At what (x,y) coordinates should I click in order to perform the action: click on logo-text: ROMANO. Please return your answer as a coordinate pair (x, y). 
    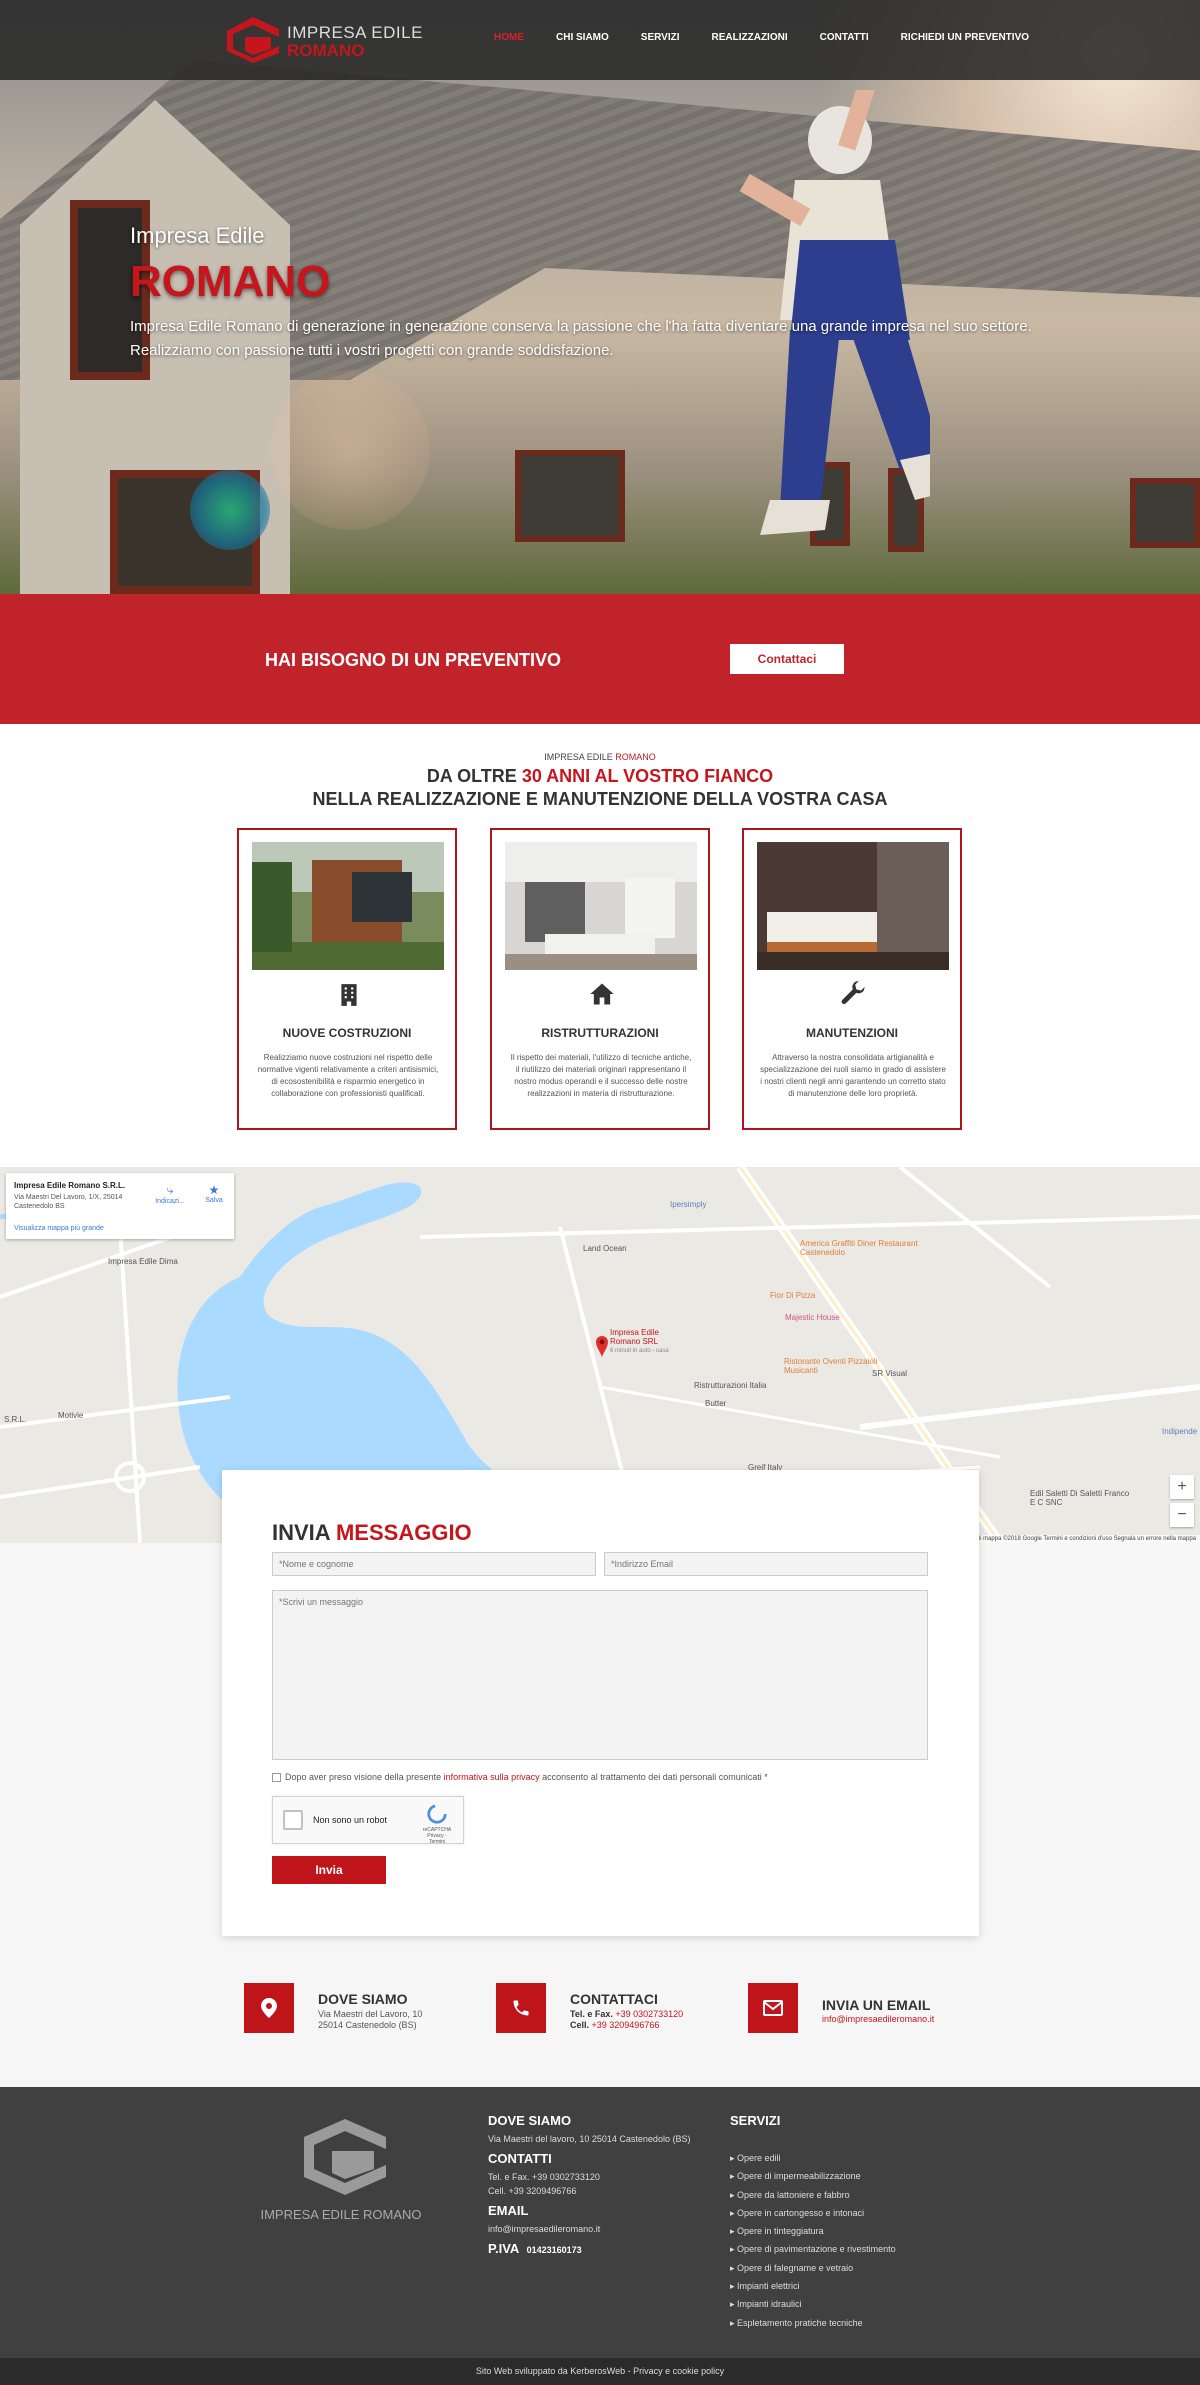
    Looking at the image, I should click on (326, 50).